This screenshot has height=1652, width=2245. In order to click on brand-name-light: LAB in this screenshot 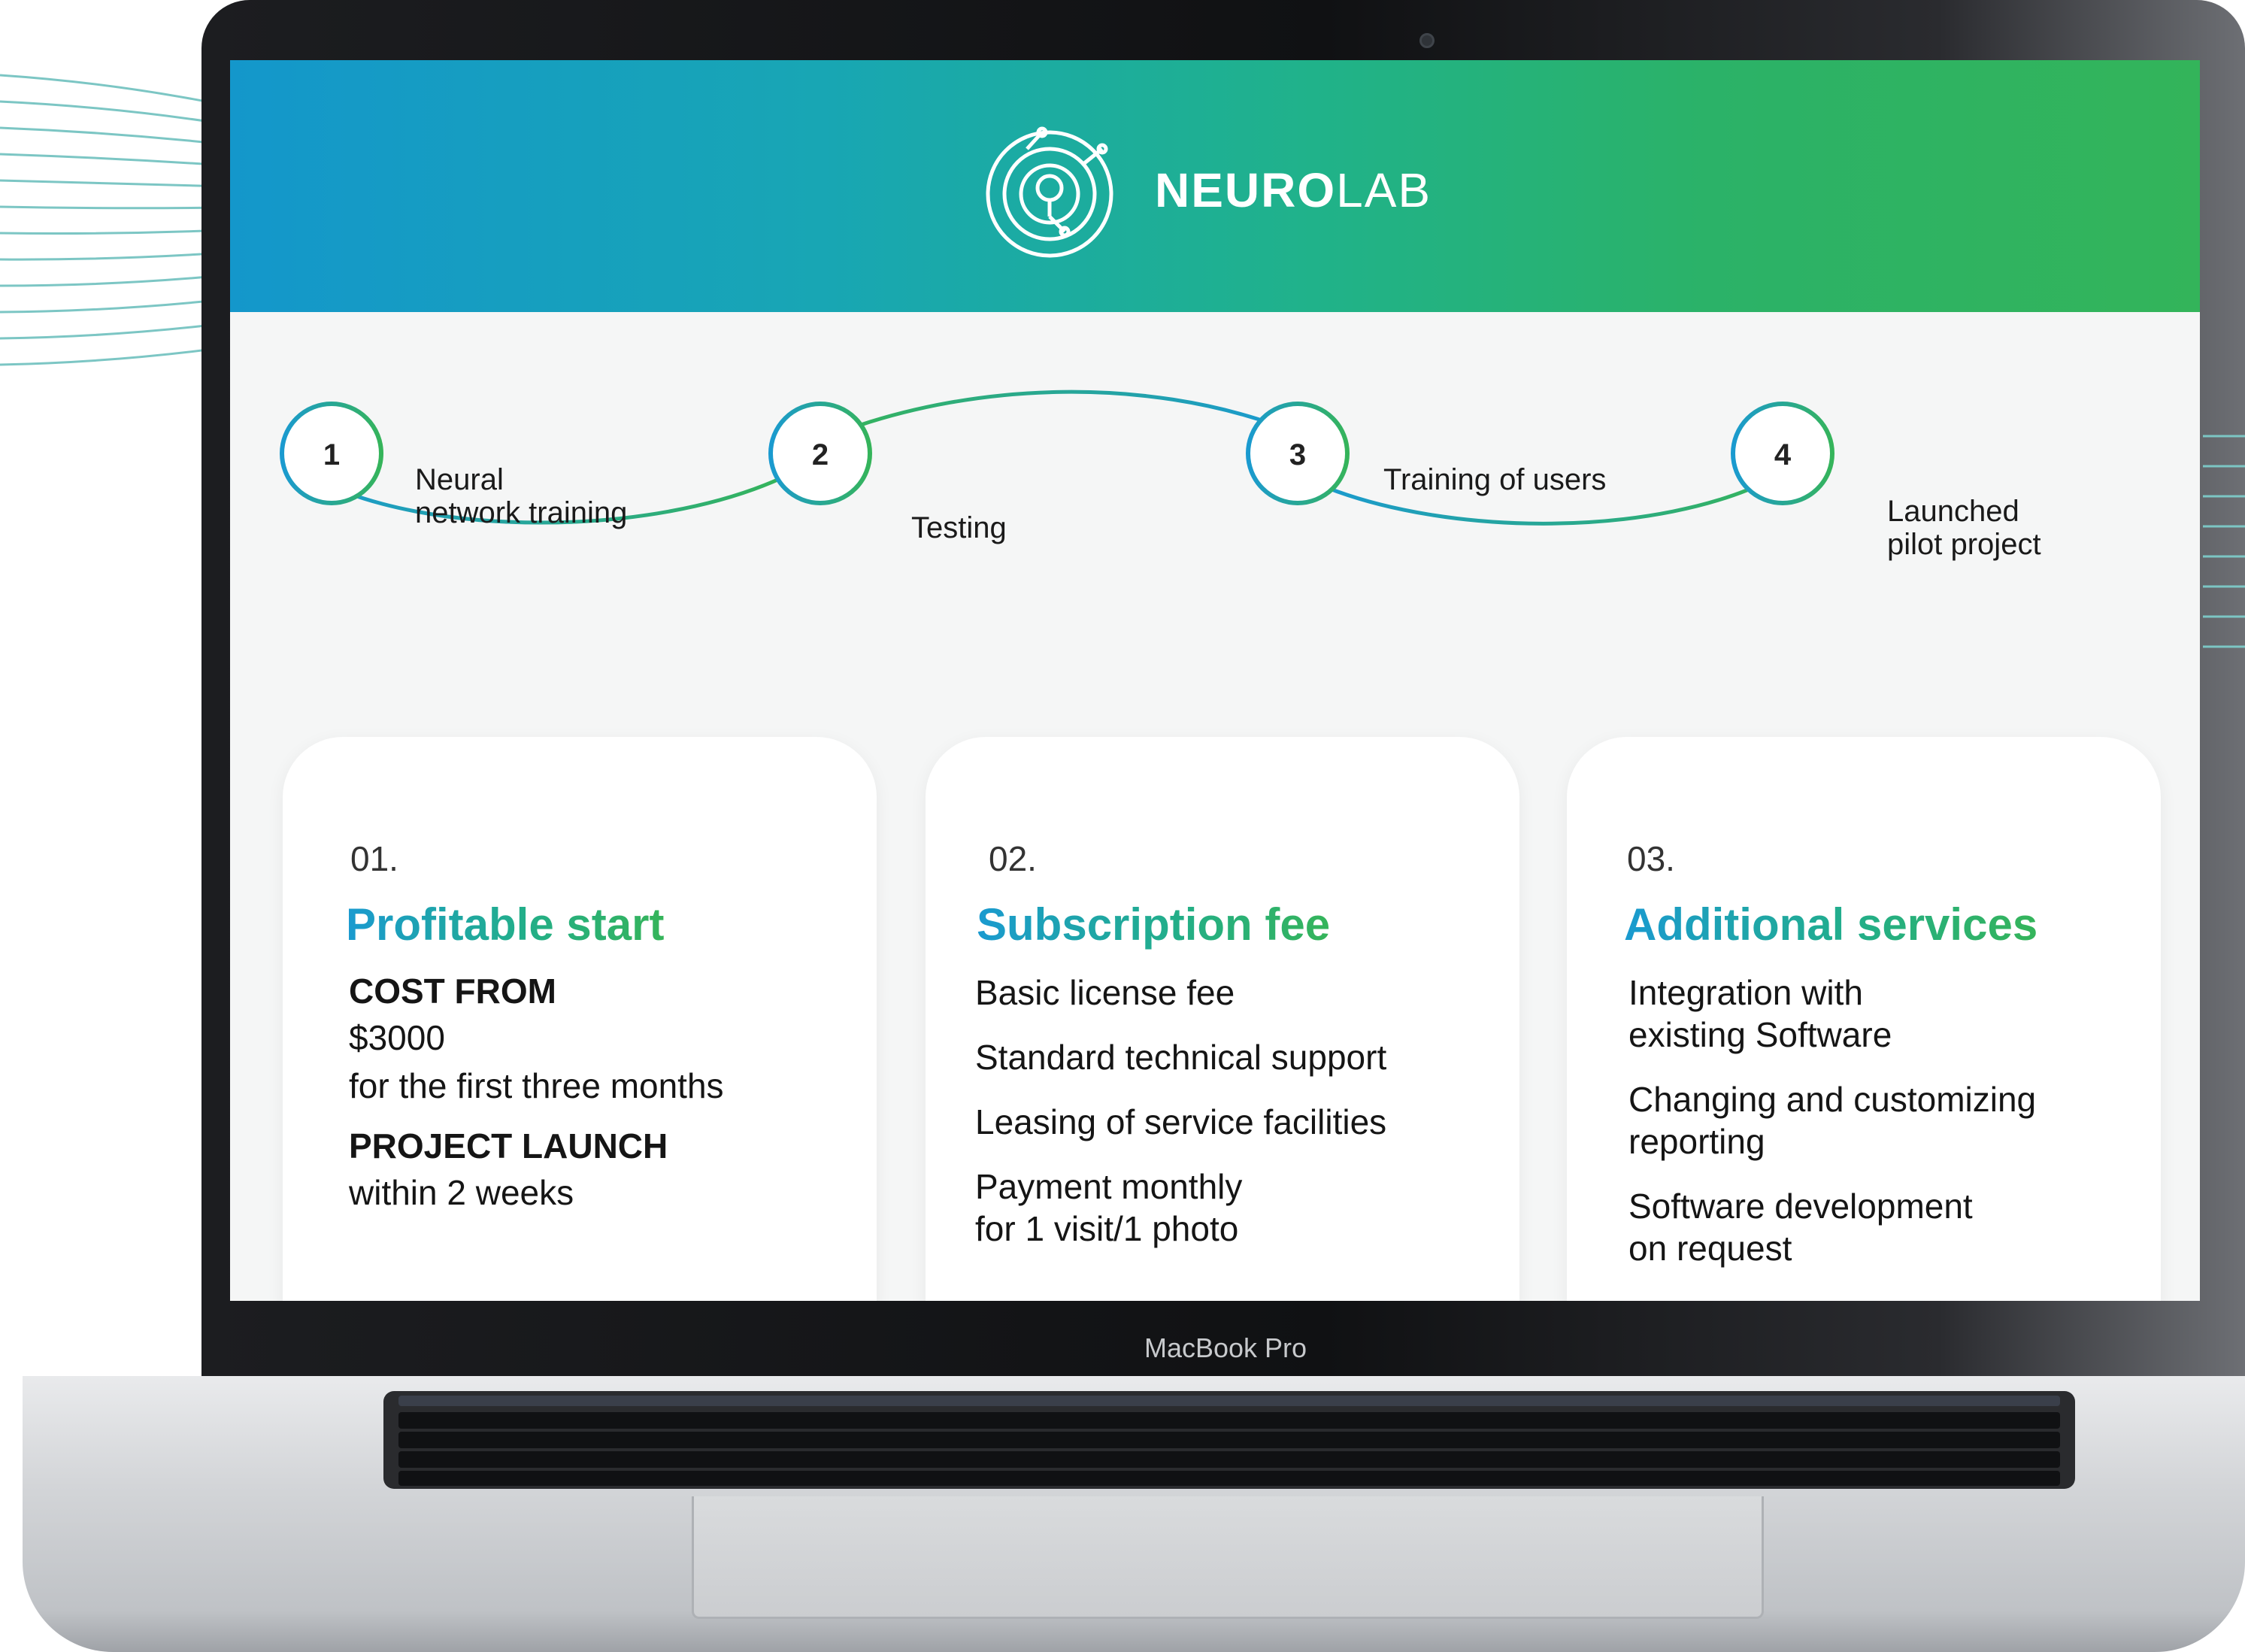, I will do `click(1384, 190)`.